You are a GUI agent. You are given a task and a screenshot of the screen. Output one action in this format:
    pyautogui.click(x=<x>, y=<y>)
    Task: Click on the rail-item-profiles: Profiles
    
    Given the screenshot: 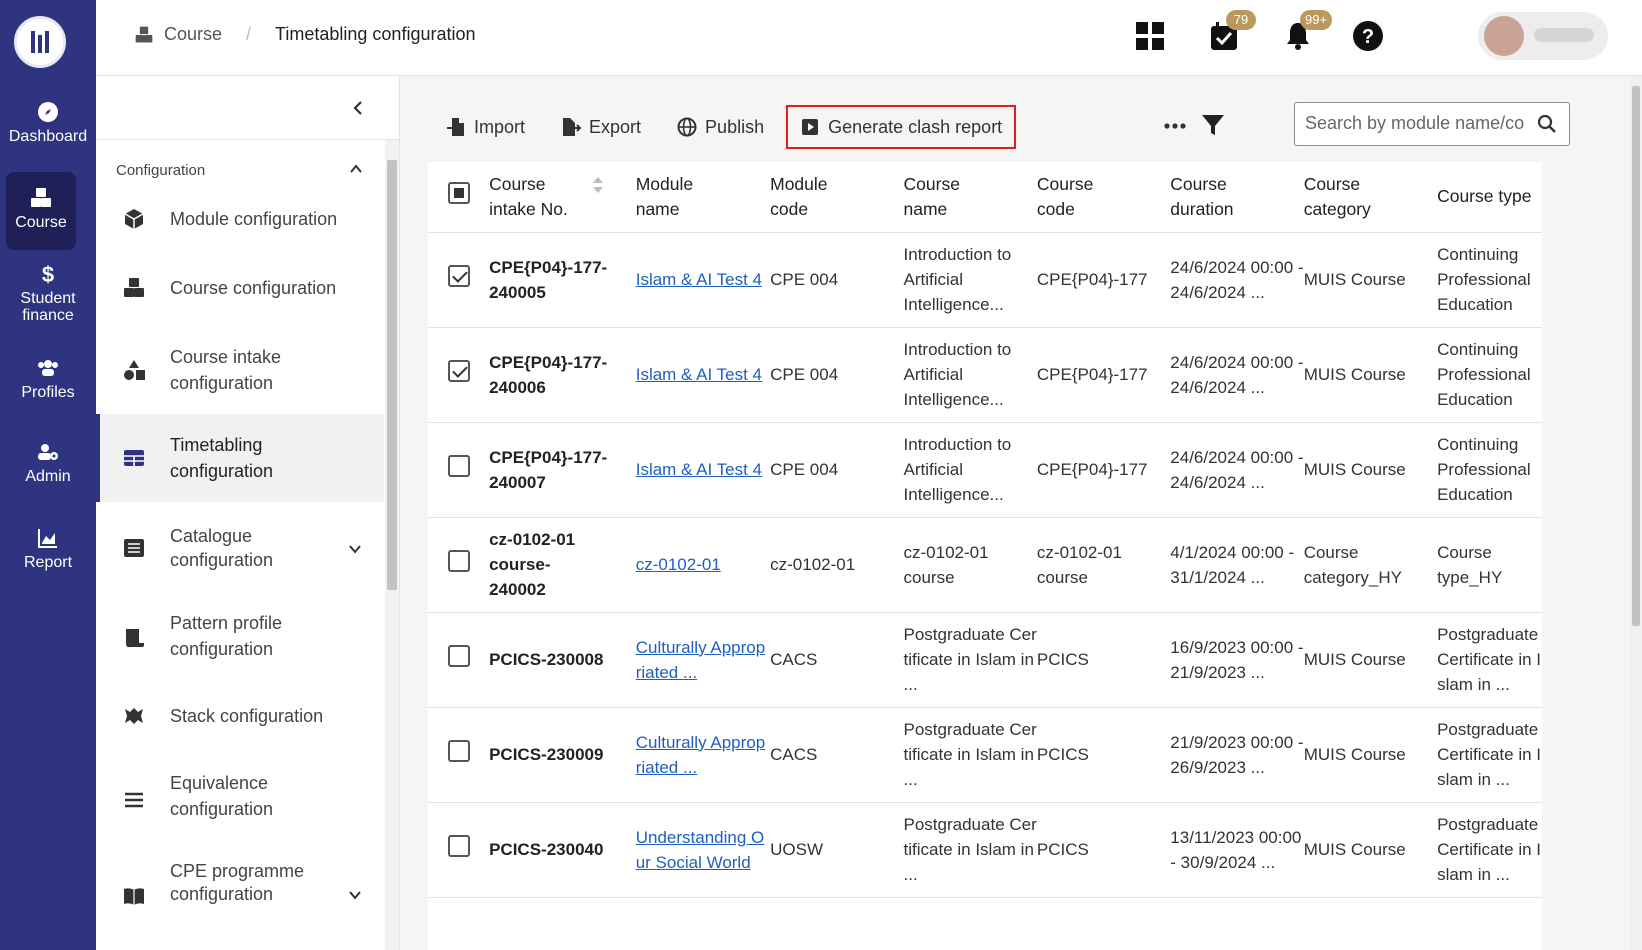 What is the action you would take?
    pyautogui.click(x=48, y=379)
    